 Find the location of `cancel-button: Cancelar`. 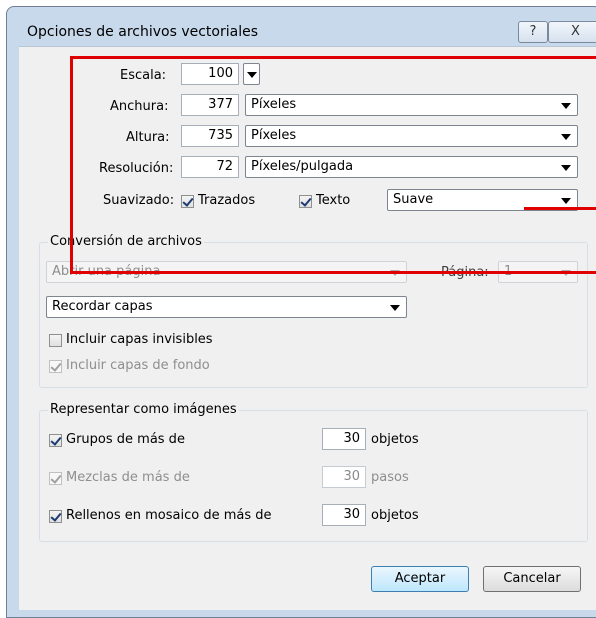

cancel-button: Cancelar is located at coordinates (532, 579).